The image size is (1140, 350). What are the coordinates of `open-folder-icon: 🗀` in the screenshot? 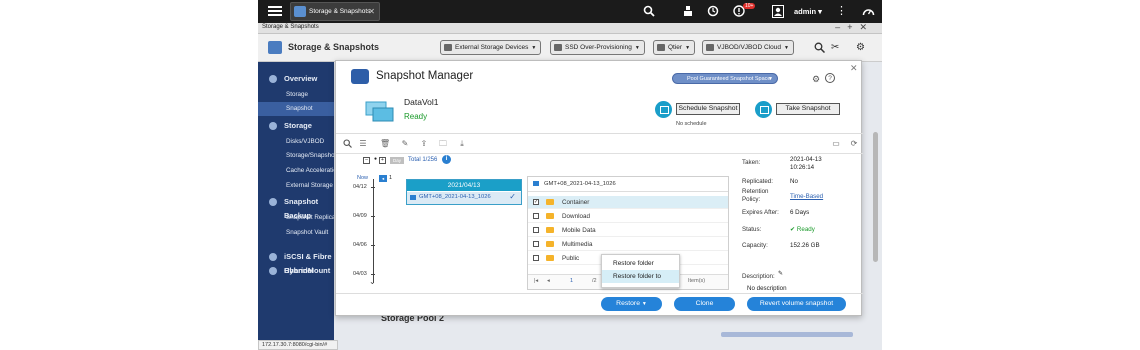 It's located at (443, 144).